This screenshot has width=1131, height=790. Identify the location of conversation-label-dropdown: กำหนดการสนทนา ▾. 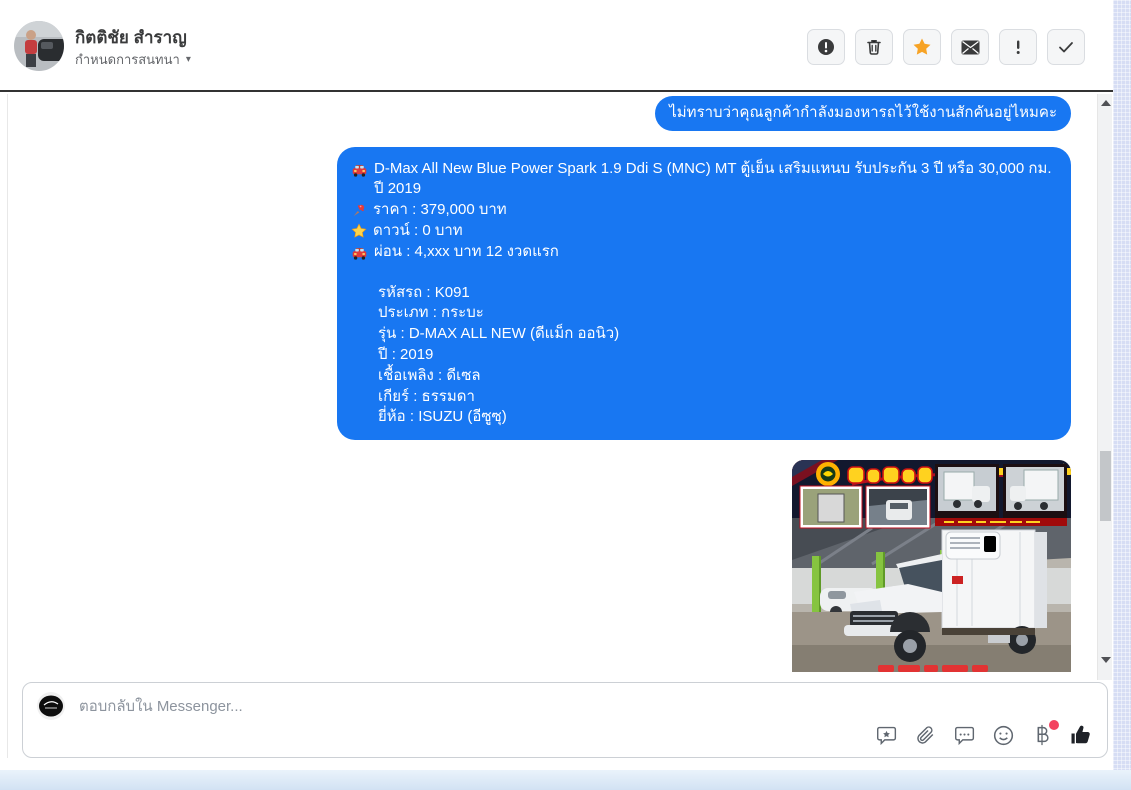
(133, 59).